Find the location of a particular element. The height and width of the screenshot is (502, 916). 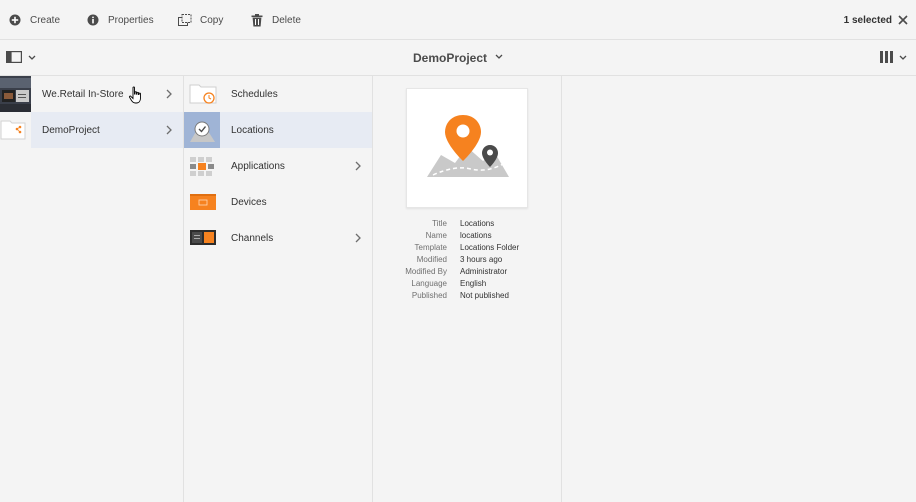

action-bar: Create Properties Copy Delete 1 selected is located at coordinates (458, 20).